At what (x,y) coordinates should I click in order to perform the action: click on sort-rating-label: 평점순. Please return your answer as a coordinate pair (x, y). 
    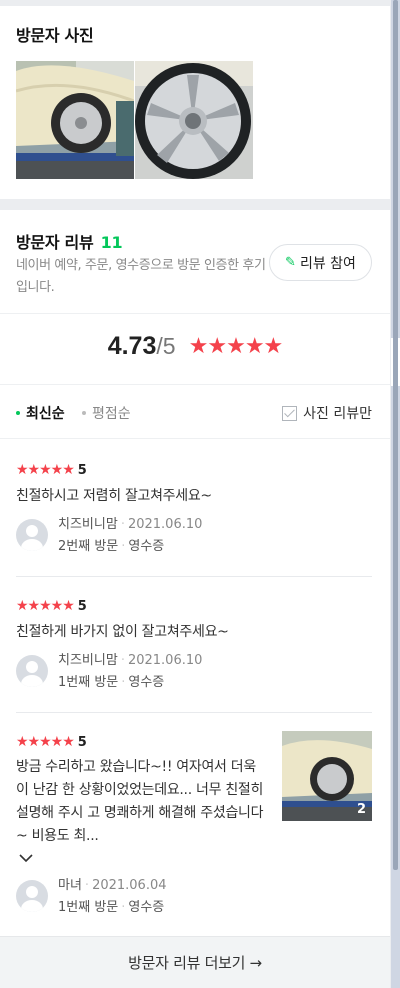
    Looking at the image, I should click on (111, 414).